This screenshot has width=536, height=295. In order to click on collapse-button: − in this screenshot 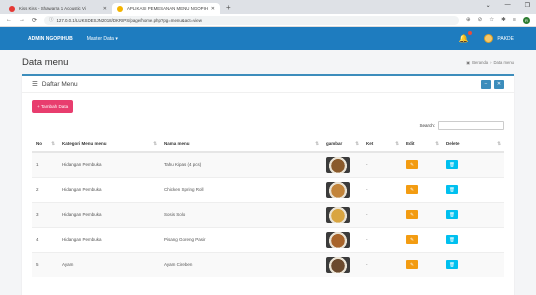, I will do `click(486, 84)`.